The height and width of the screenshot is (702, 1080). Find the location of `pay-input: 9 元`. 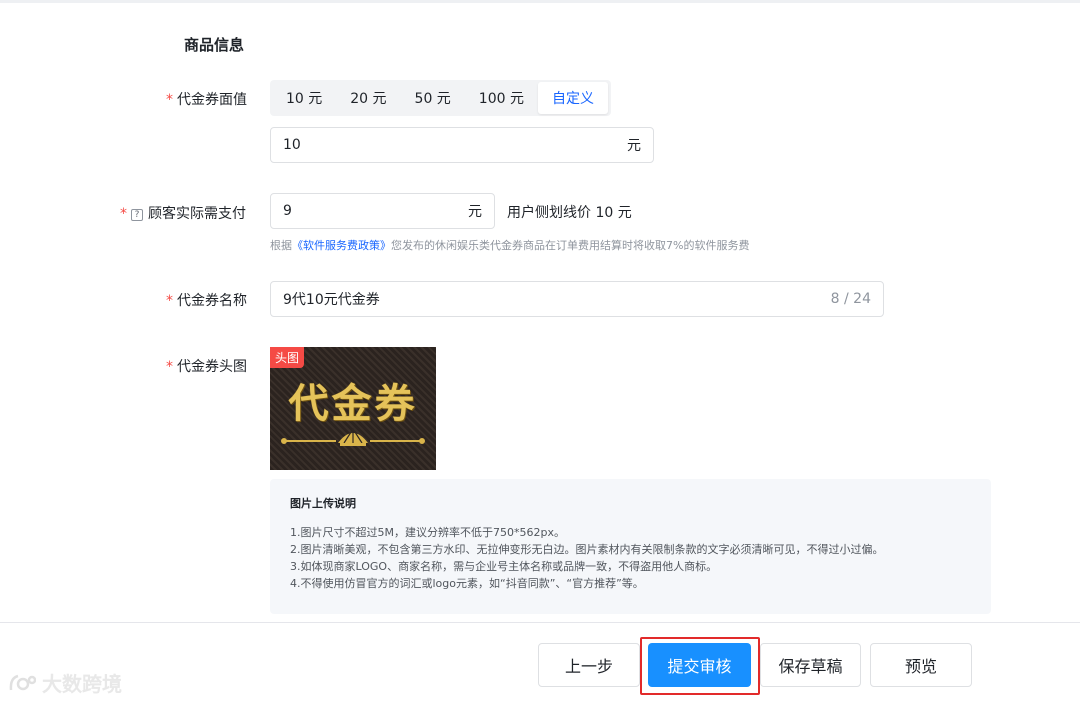

pay-input: 9 元 is located at coordinates (382, 211).